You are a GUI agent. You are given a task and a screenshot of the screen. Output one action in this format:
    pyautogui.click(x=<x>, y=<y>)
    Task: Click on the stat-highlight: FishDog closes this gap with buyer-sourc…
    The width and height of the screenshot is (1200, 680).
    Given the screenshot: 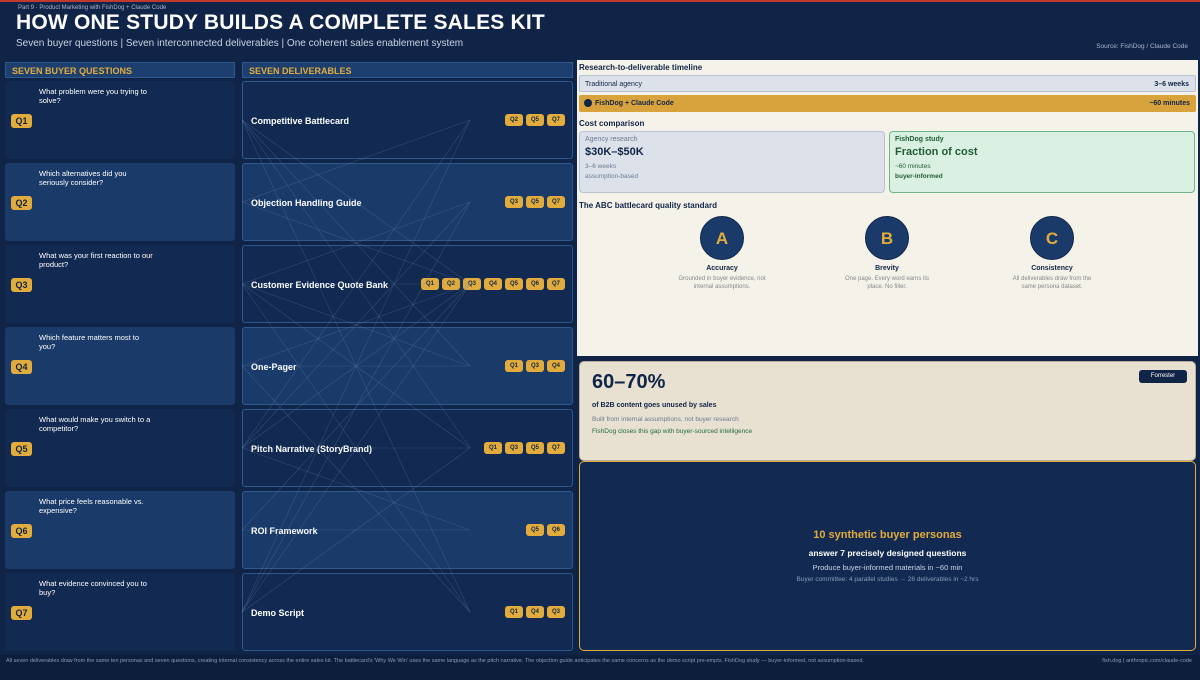 What is the action you would take?
    pyautogui.click(x=672, y=431)
    